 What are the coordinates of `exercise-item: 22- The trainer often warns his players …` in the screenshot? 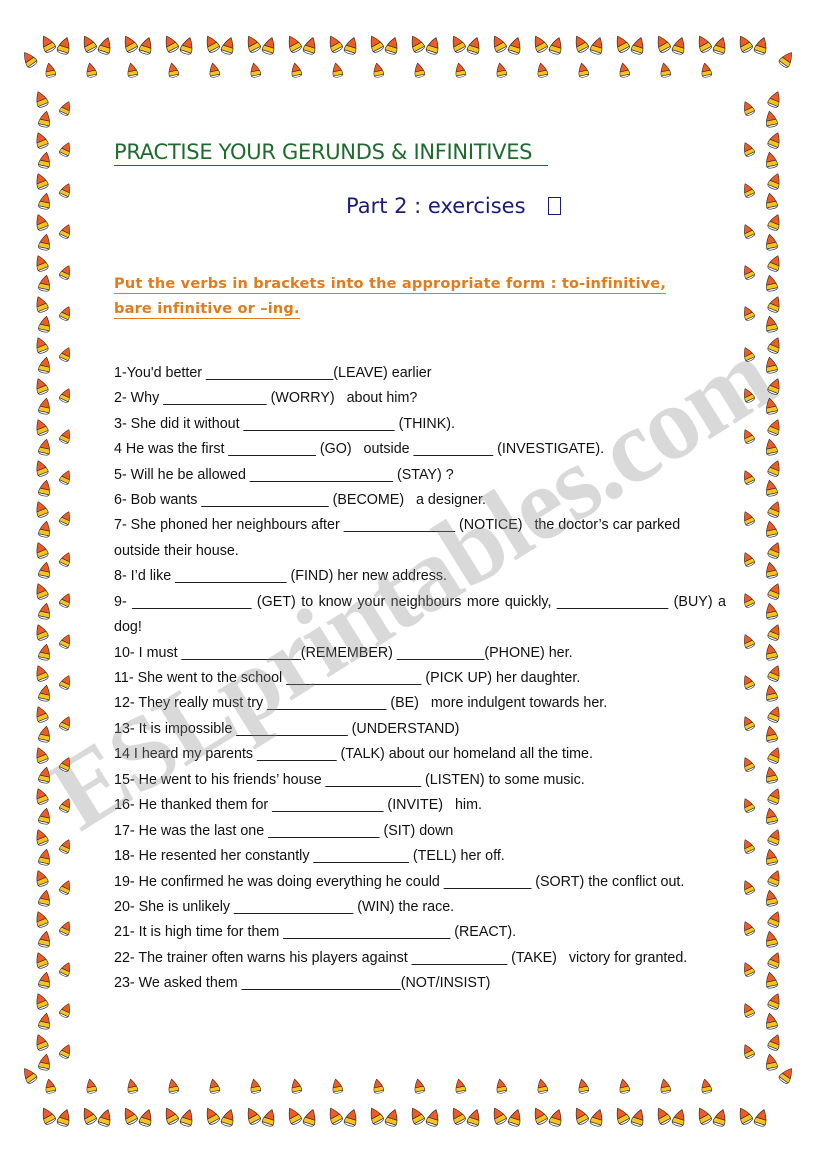 It's located at (401, 957).